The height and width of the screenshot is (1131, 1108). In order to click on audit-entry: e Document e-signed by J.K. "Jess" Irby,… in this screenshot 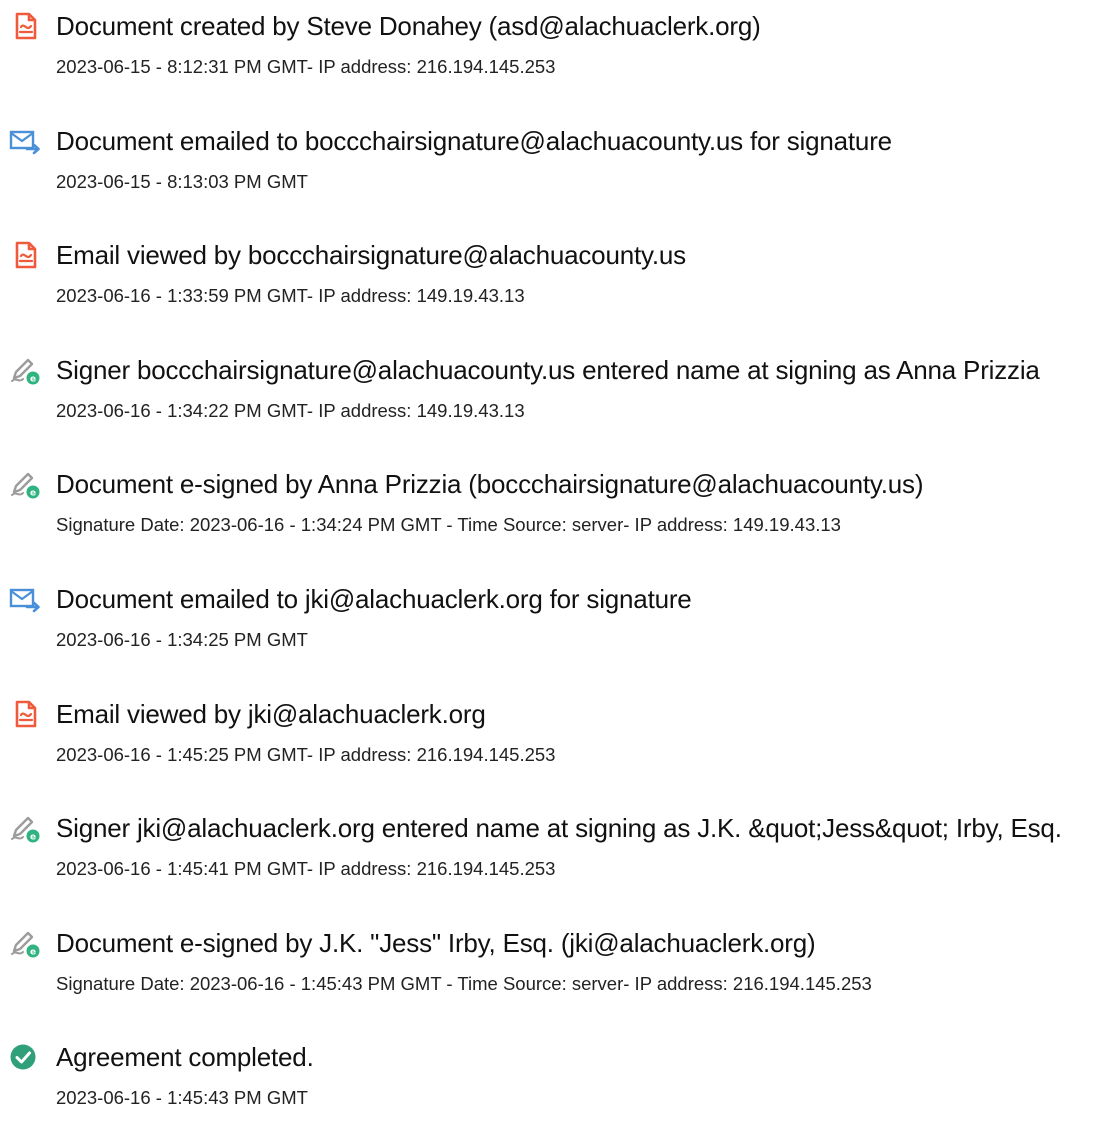, I will do `click(554, 967)`.